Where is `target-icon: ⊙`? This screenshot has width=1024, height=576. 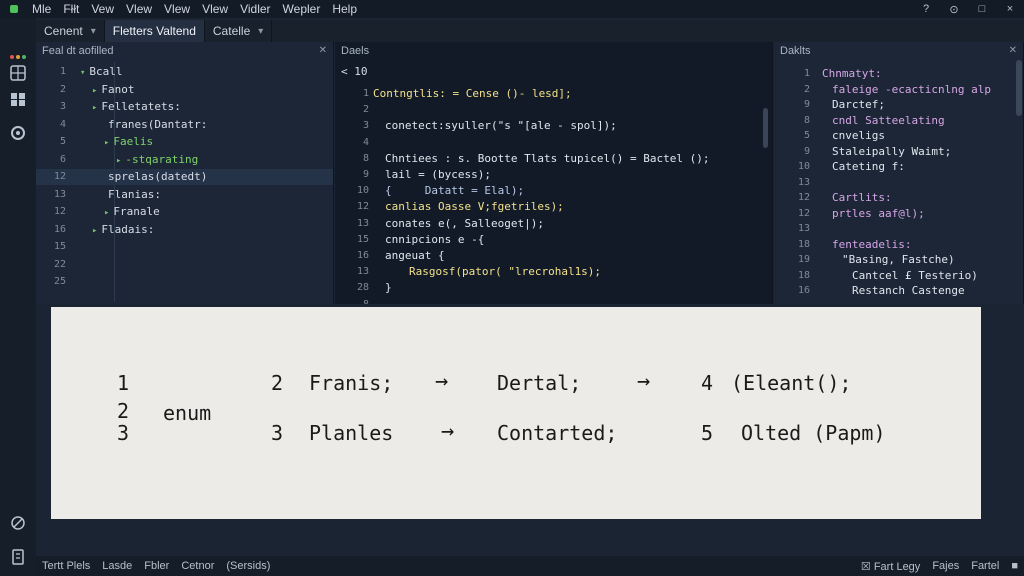 target-icon: ⊙ is located at coordinates (954, 9).